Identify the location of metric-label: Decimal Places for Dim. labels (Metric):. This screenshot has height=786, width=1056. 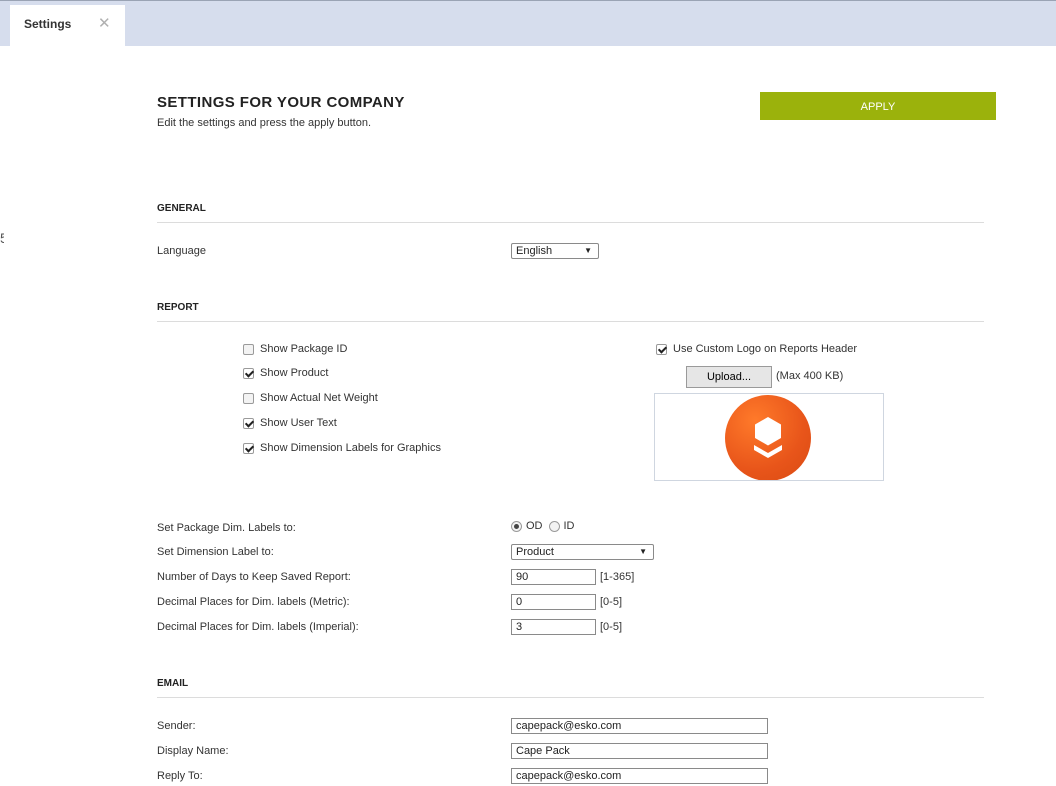
(253, 602).